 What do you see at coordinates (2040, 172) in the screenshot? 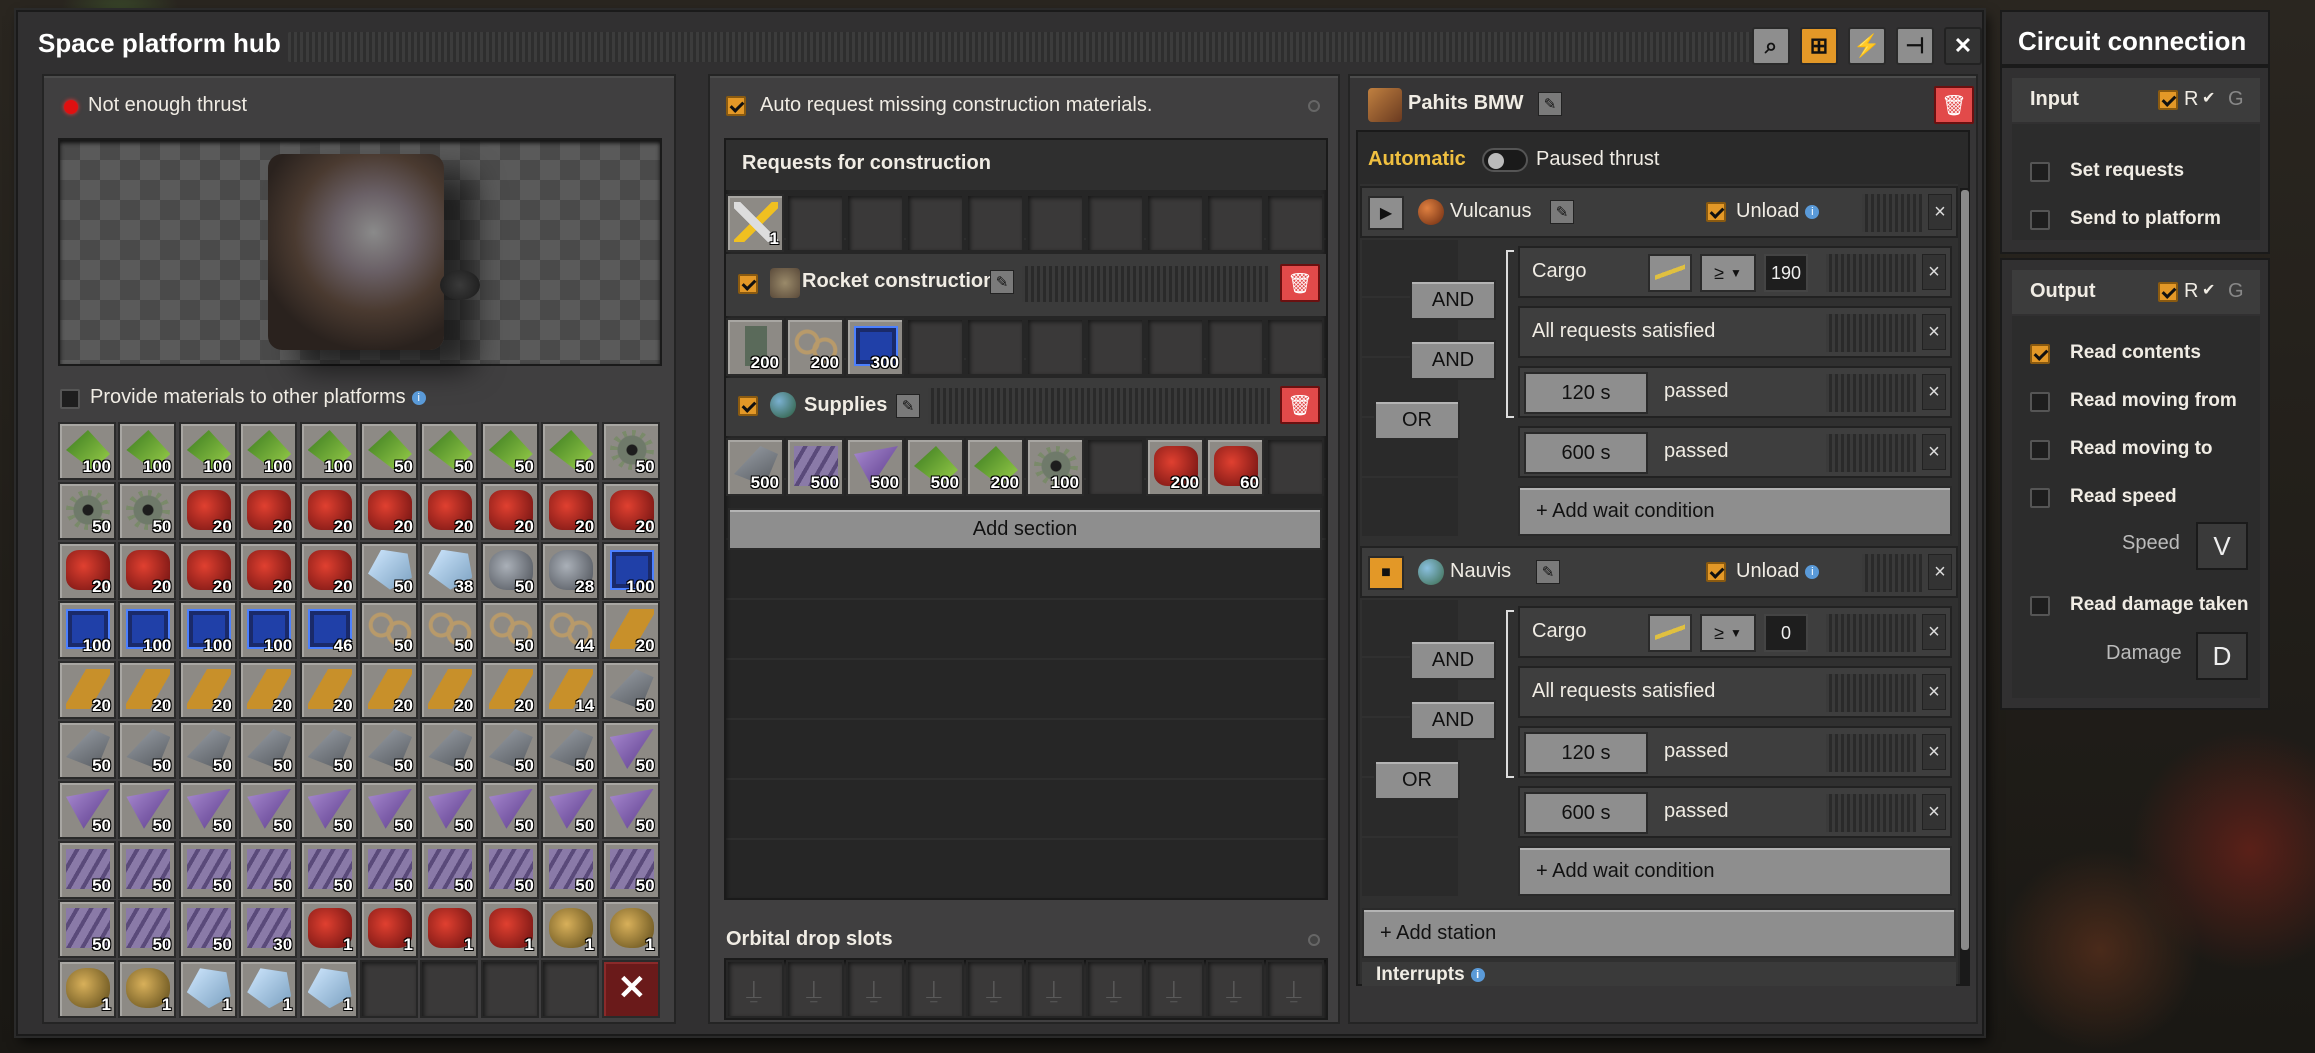
I see `set-requests-checkbox` at bounding box center [2040, 172].